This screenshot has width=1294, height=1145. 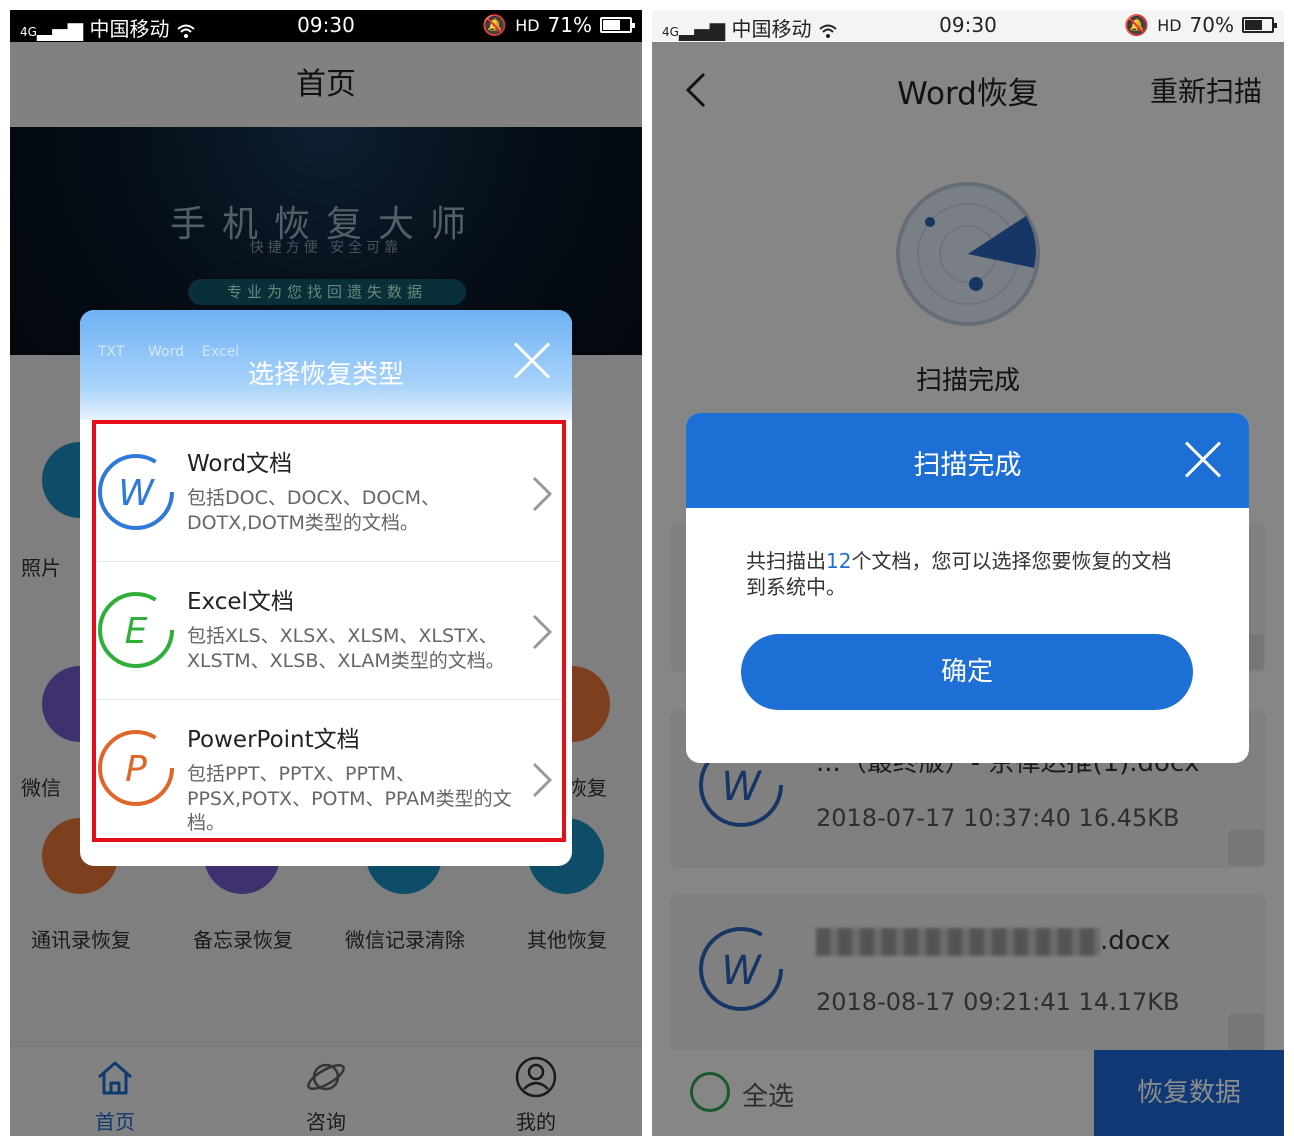 What do you see at coordinates (967, 672) in the screenshot?
I see `confirm-button: 确定` at bounding box center [967, 672].